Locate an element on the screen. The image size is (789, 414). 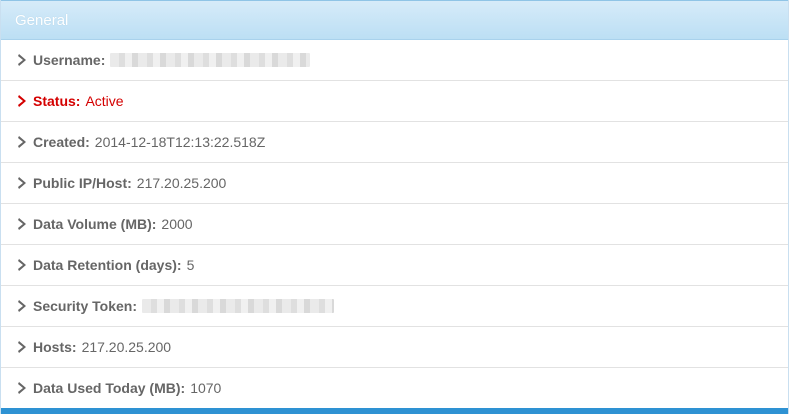
security-token-label: Security Token: is located at coordinates (85, 306).